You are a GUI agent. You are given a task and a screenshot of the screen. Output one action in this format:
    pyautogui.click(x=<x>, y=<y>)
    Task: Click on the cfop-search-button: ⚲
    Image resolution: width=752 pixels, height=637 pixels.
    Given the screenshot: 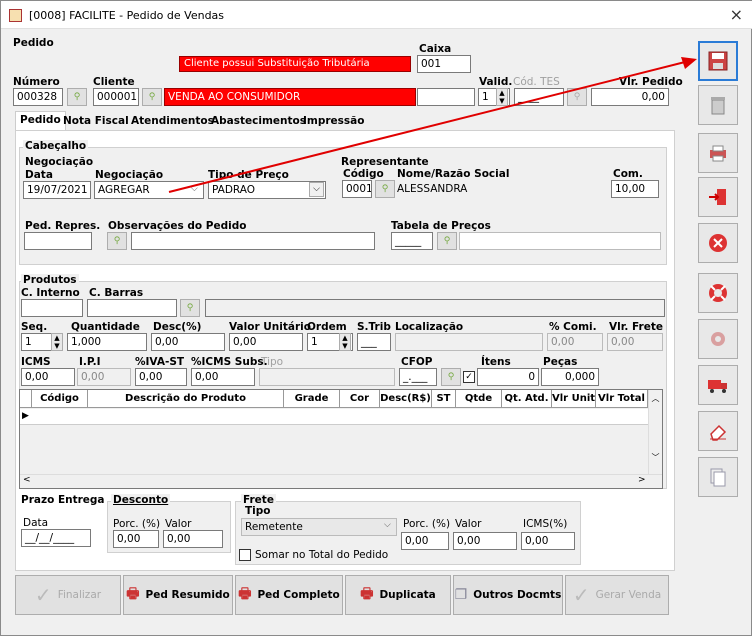 What is the action you would take?
    pyautogui.click(x=451, y=377)
    